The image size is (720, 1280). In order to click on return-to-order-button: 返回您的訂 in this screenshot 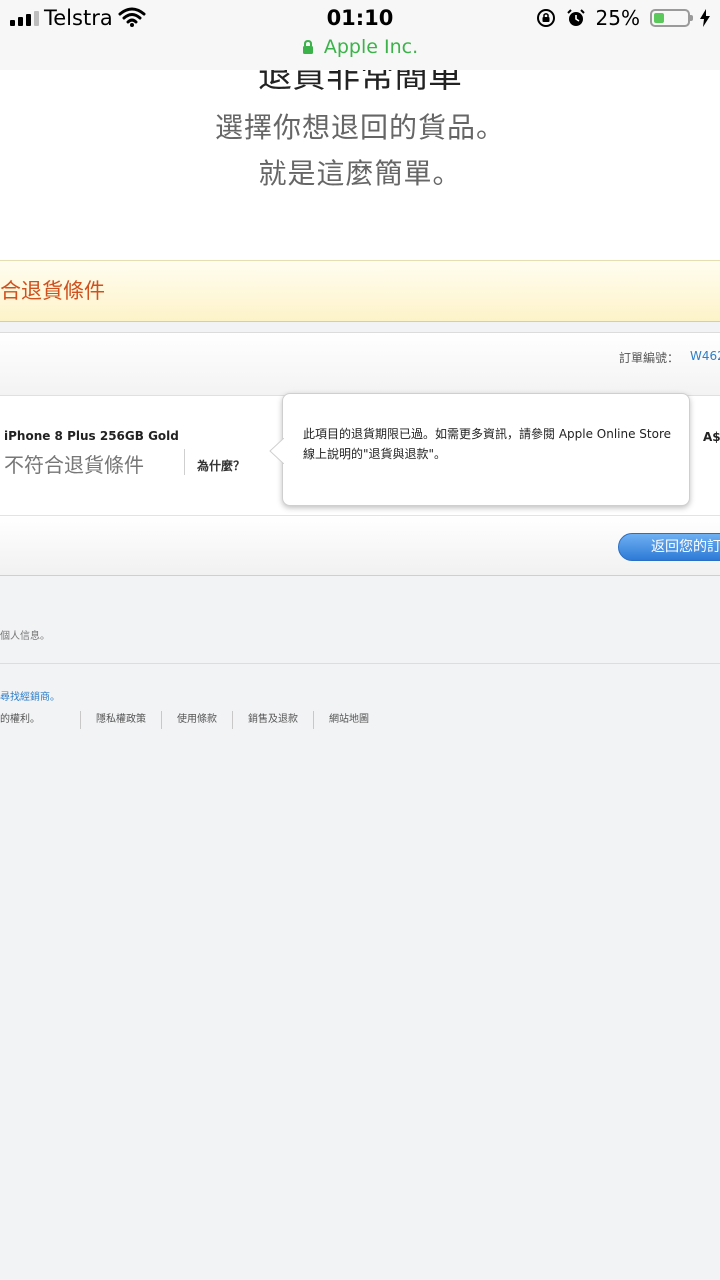, I will do `click(669, 547)`.